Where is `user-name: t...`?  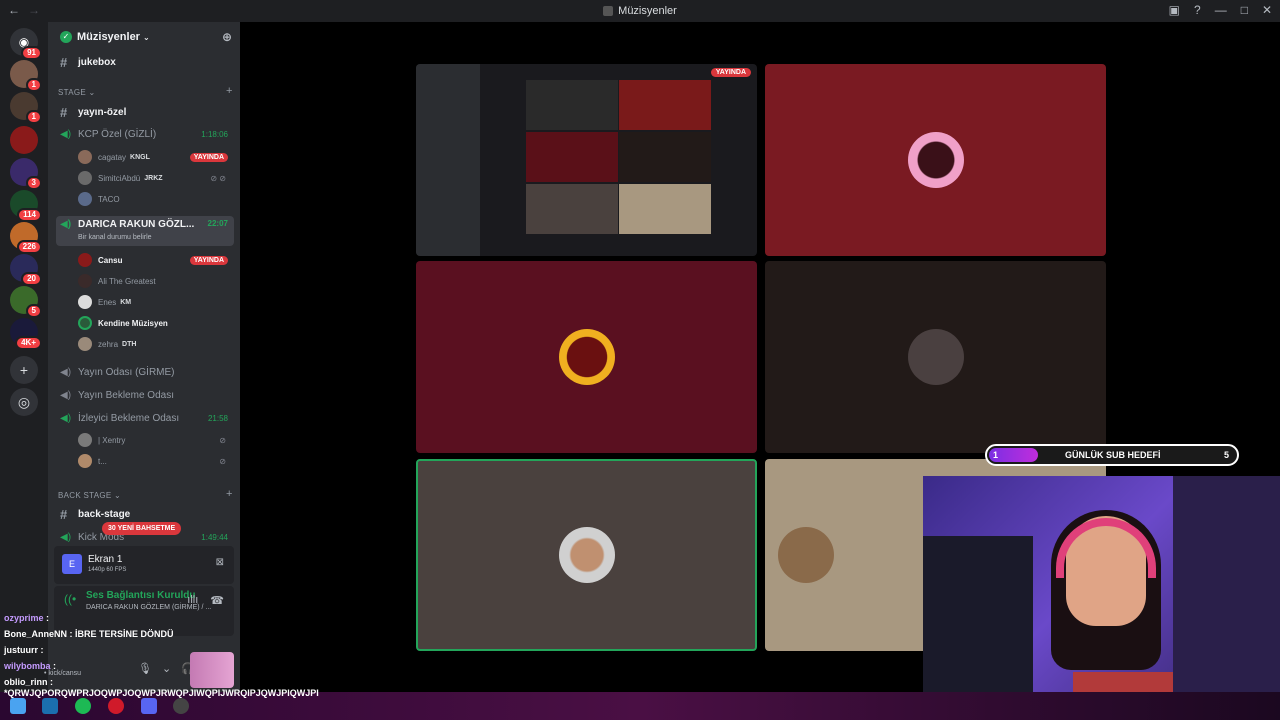
user-name: t... is located at coordinates (102, 461).